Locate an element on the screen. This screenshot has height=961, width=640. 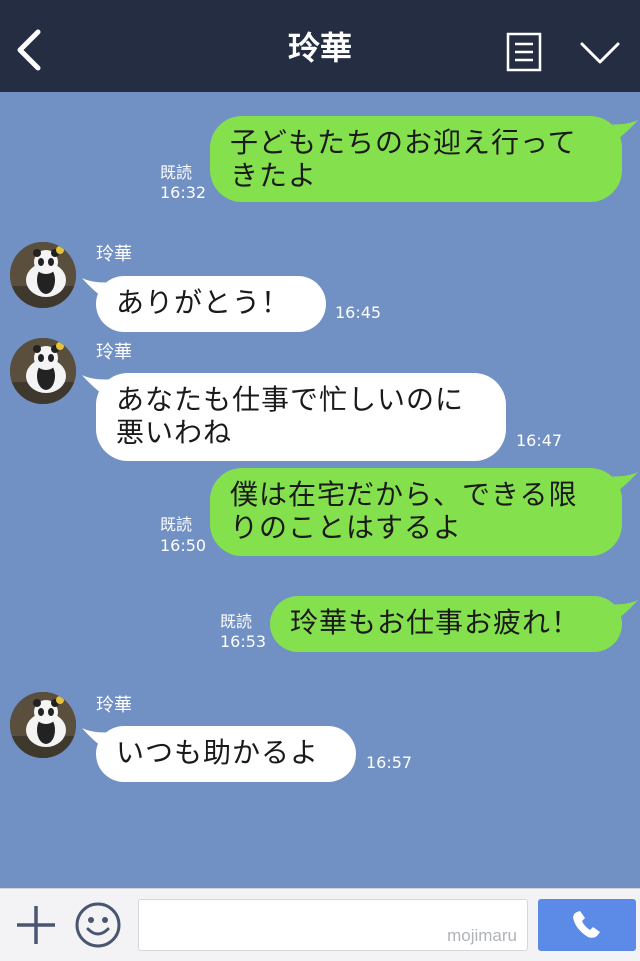
incoming-message: あなたも仕事で忙しいのに 悪いわね is located at coordinates (301, 417).